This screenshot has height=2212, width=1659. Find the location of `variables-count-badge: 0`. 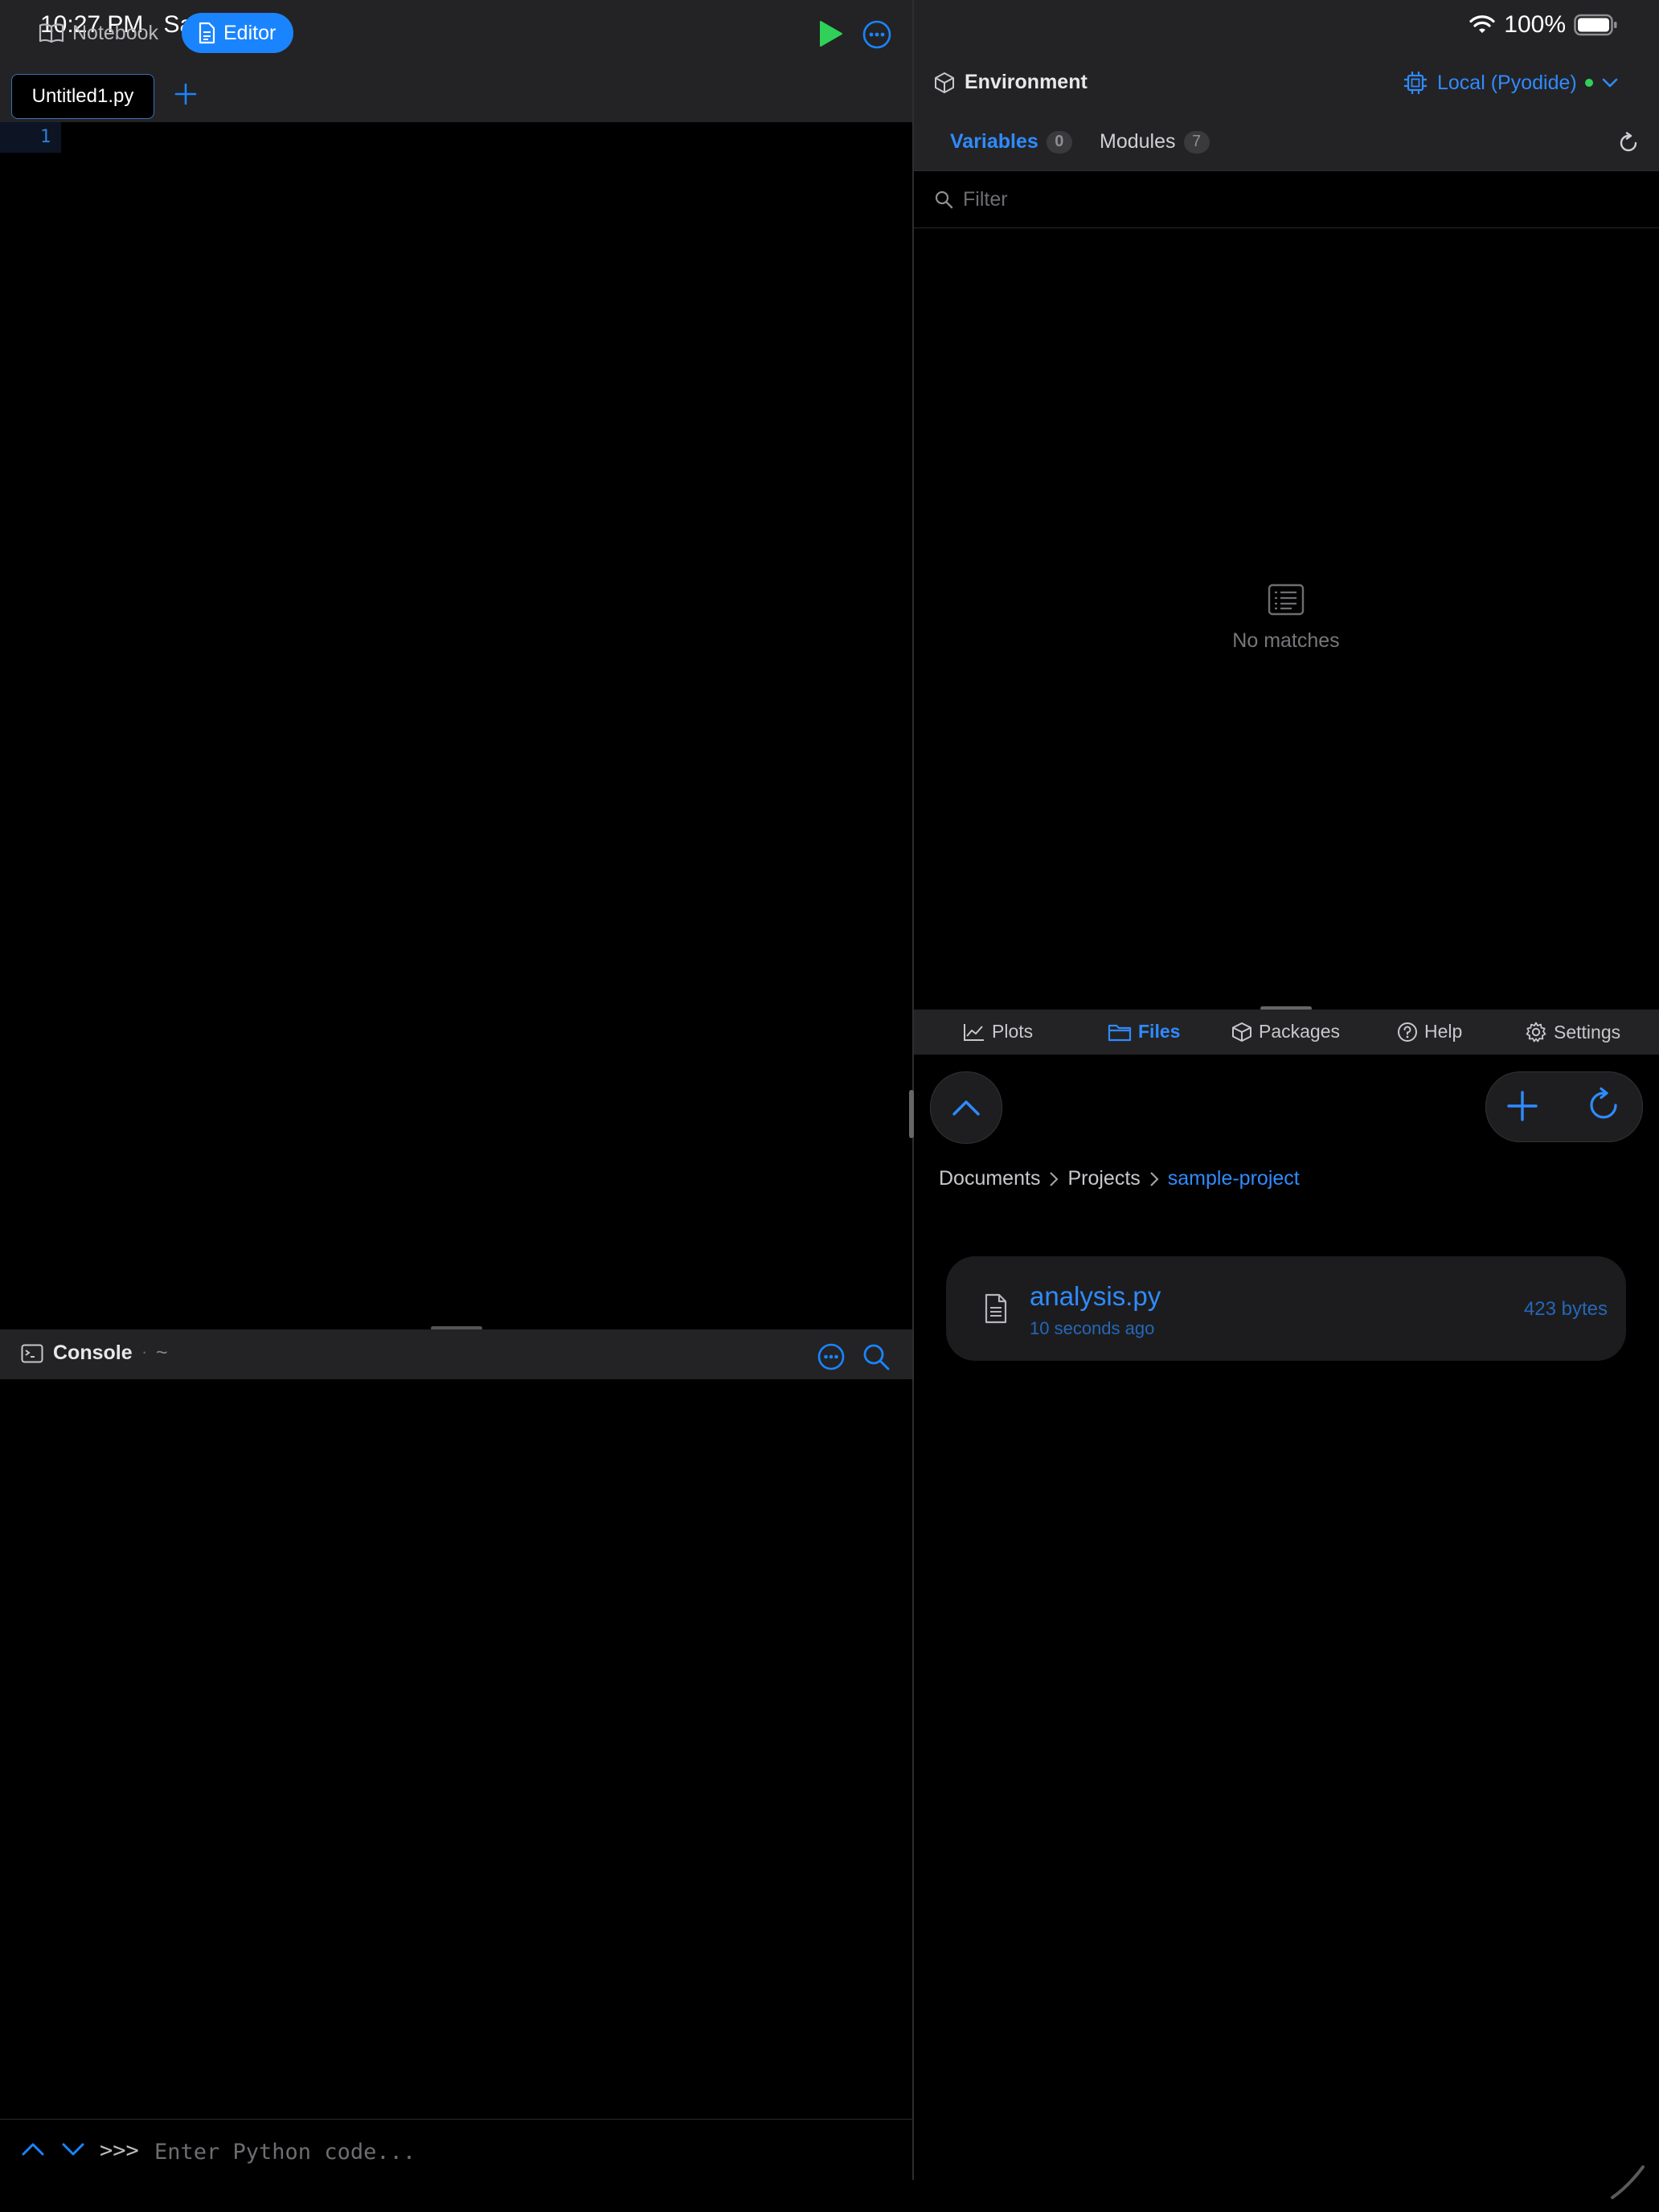

variables-count-badge: 0 is located at coordinates (1059, 142).